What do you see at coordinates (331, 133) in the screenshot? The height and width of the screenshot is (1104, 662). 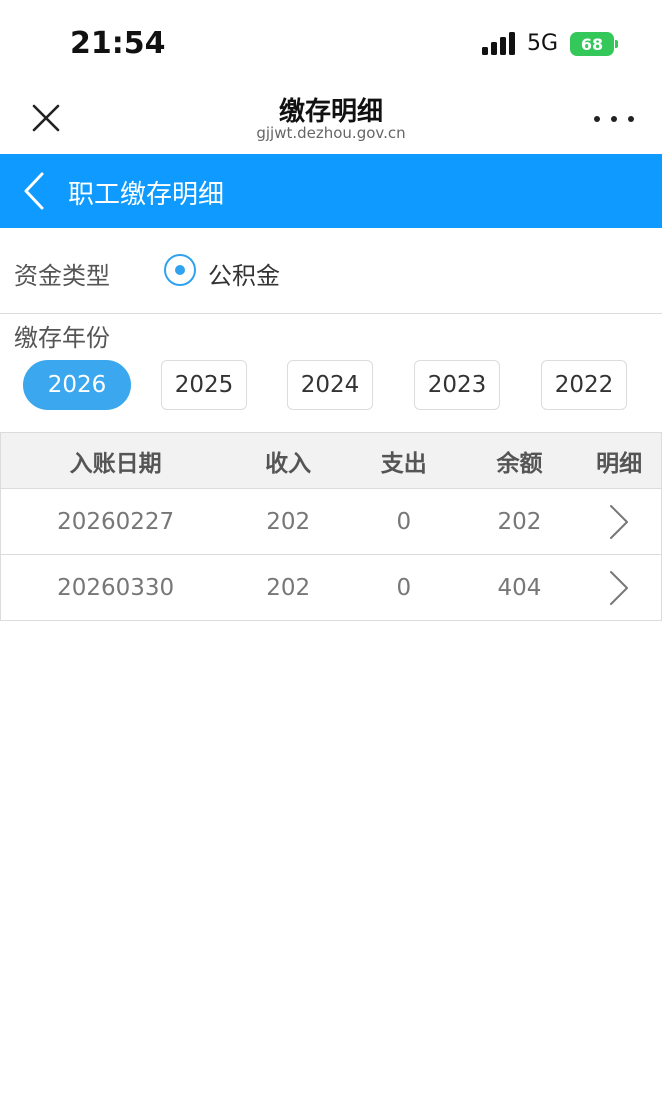 I see `page-url: gjjwt.dezhou.gov.cn` at bounding box center [331, 133].